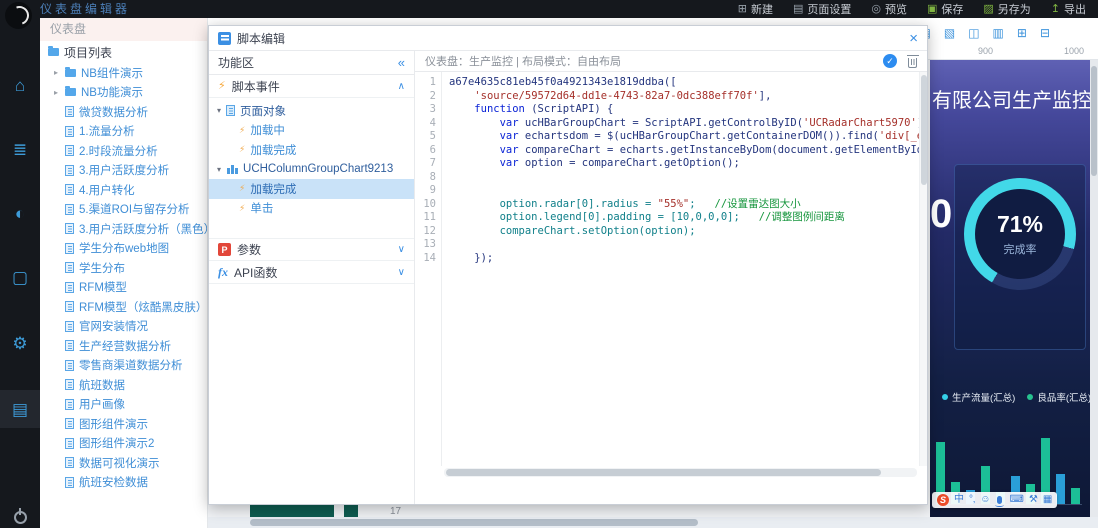  What do you see at coordinates (945, 9) in the screenshot?
I see `save-button: ▣ 保存` at bounding box center [945, 9].